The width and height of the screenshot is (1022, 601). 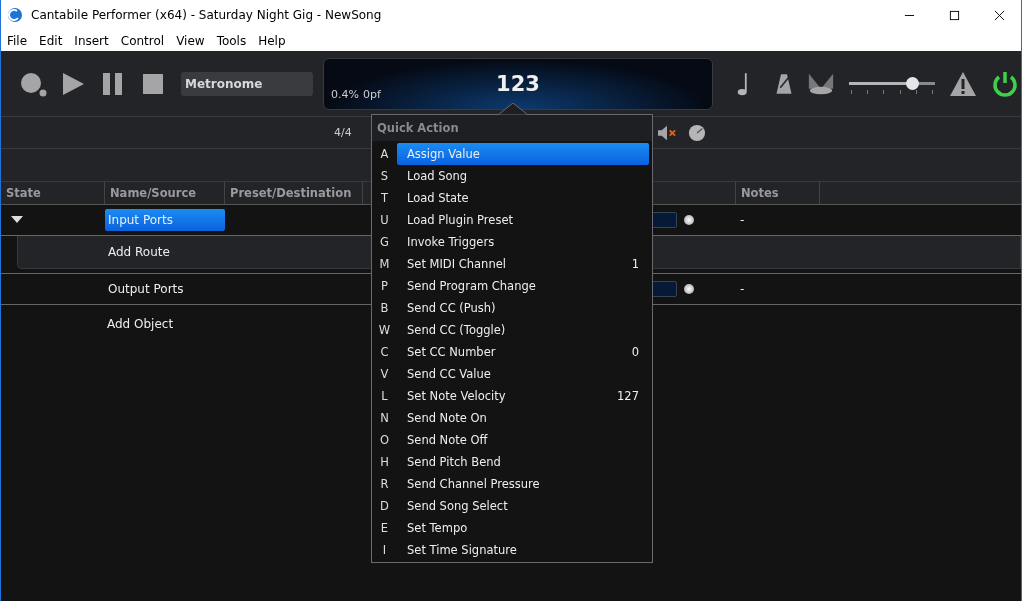 What do you see at coordinates (523, 484) in the screenshot?
I see `quick-action-item: Send Channel Pressure` at bounding box center [523, 484].